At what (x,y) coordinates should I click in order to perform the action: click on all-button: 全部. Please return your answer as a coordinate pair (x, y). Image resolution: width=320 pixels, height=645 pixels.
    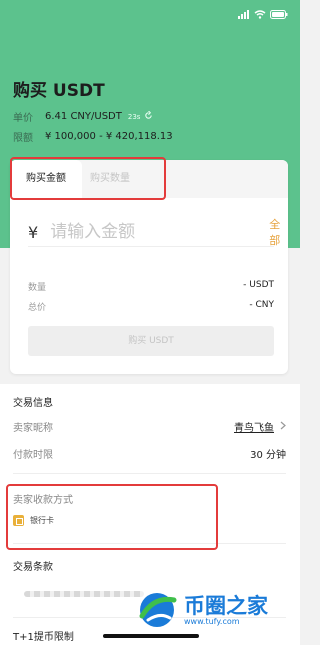
    Looking at the image, I should click on (274, 232).